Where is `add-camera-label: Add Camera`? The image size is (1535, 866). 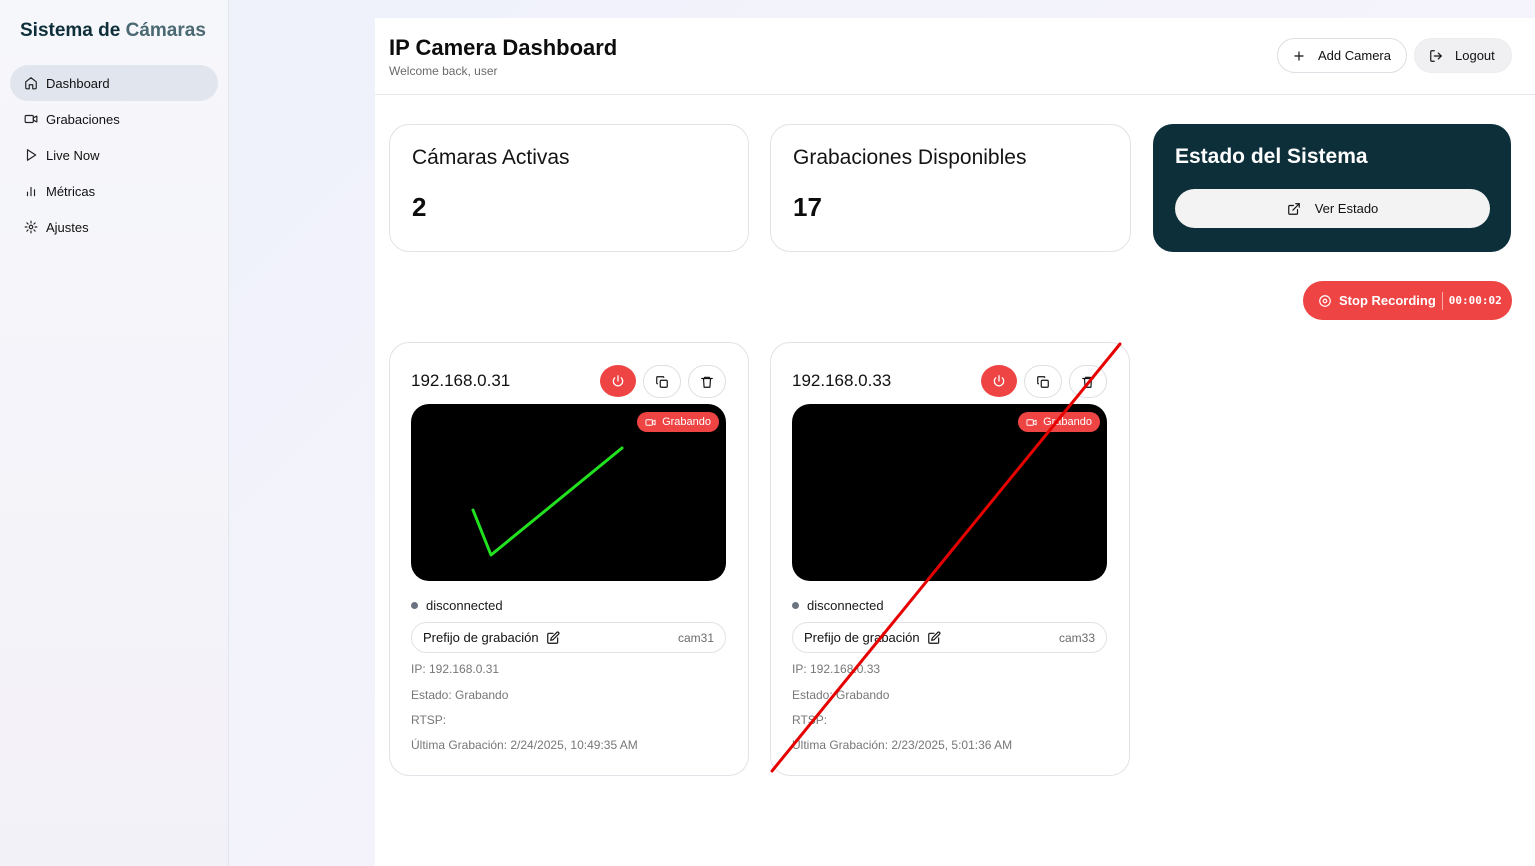
add-camera-label: Add Camera is located at coordinates (1354, 55).